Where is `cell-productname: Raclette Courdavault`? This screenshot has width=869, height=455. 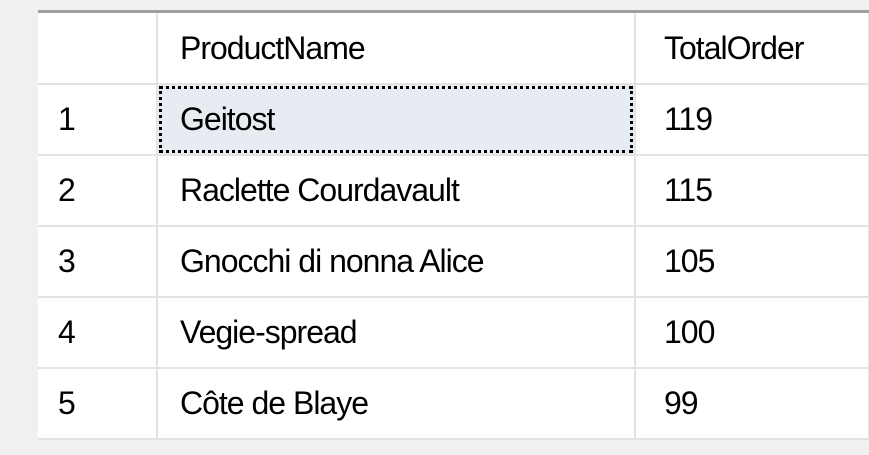 cell-productname: Raclette Courdavault is located at coordinates (396, 191).